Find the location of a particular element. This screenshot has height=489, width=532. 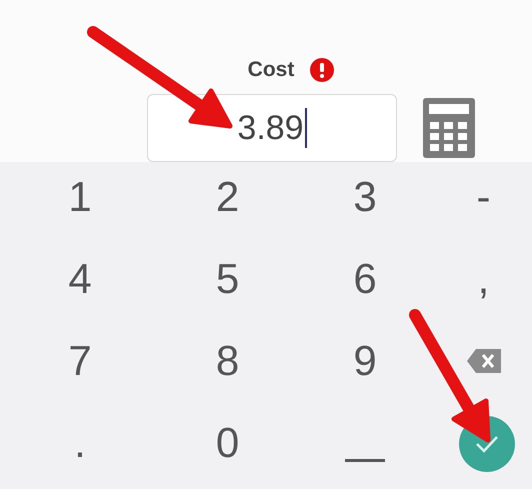

field-label: Cost is located at coordinates (271, 70).